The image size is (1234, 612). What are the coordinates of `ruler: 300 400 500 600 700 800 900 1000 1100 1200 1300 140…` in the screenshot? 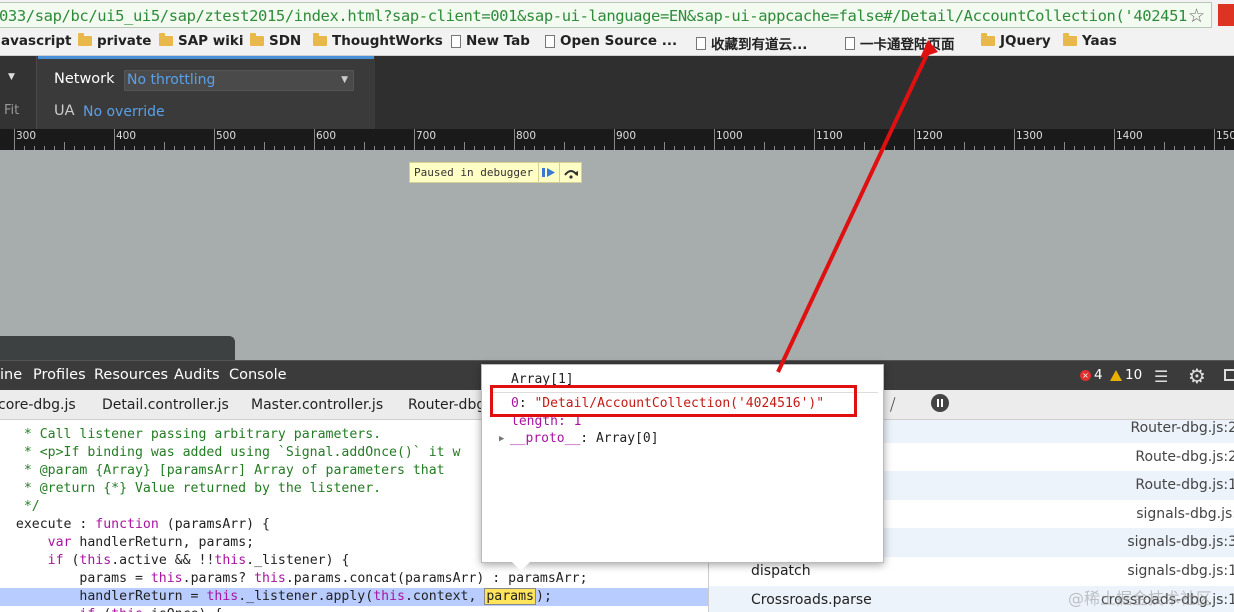 It's located at (617, 139).